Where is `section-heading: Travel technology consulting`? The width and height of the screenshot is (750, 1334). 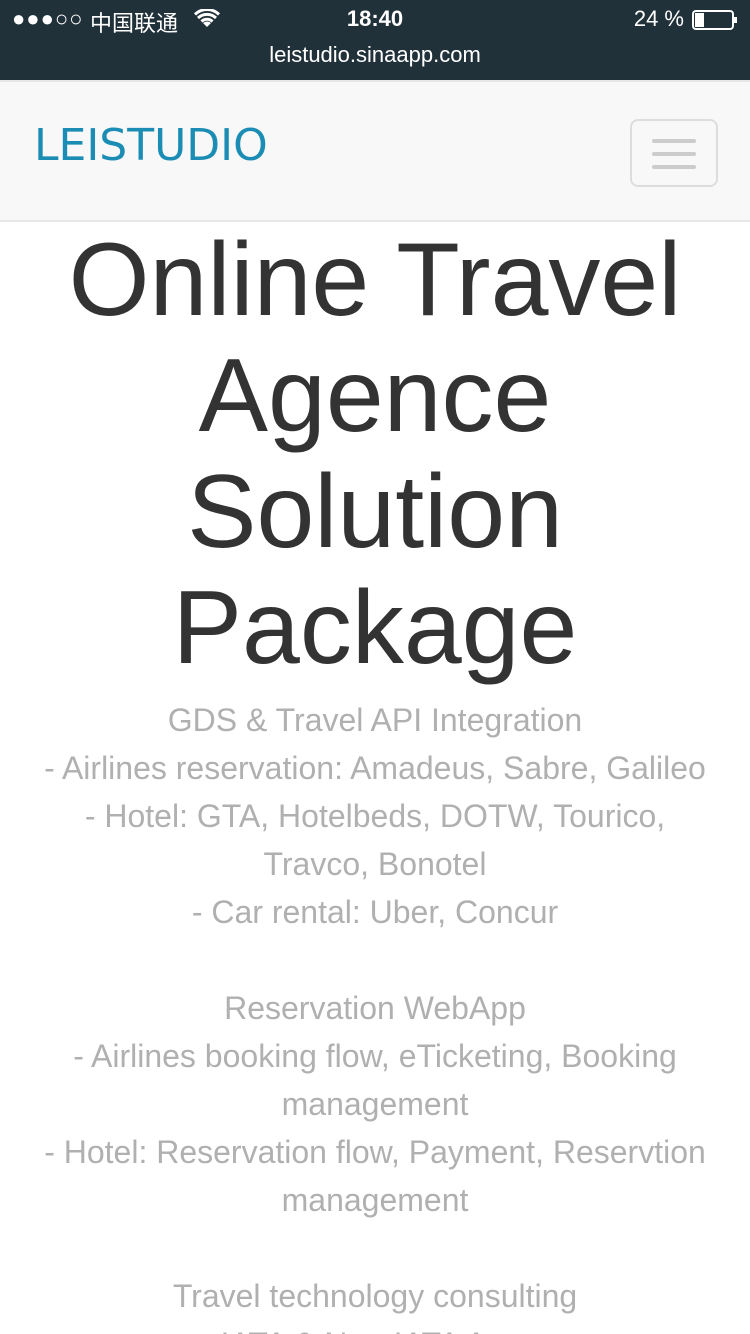
section-heading: Travel technology consulting is located at coordinates (375, 1296).